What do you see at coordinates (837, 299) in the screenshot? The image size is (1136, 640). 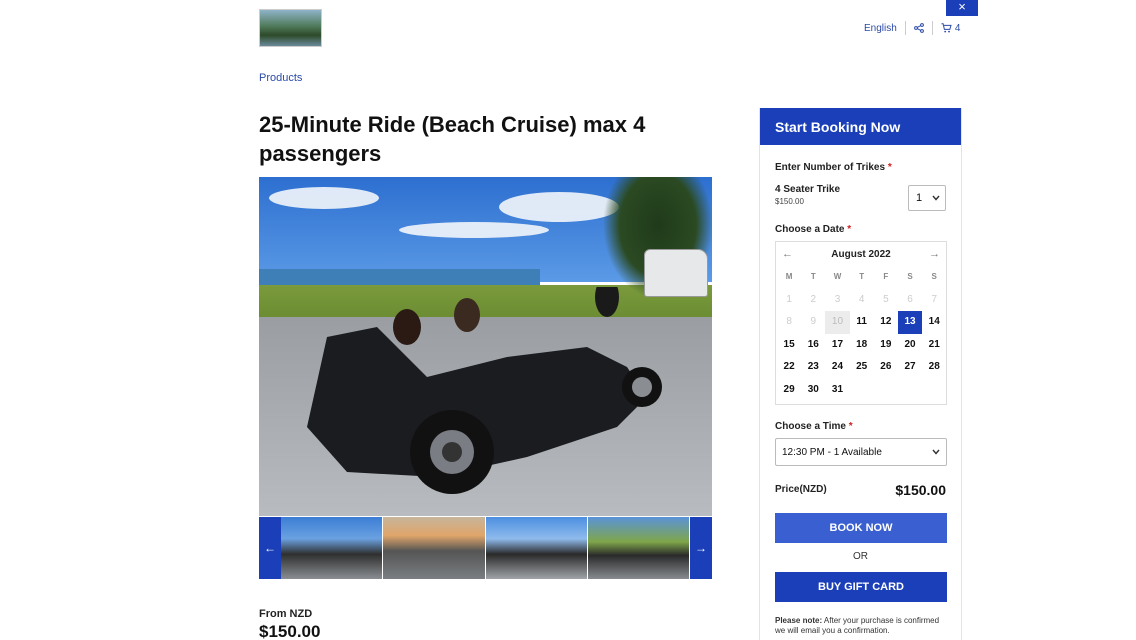 I see `calendar-day: 3` at bounding box center [837, 299].